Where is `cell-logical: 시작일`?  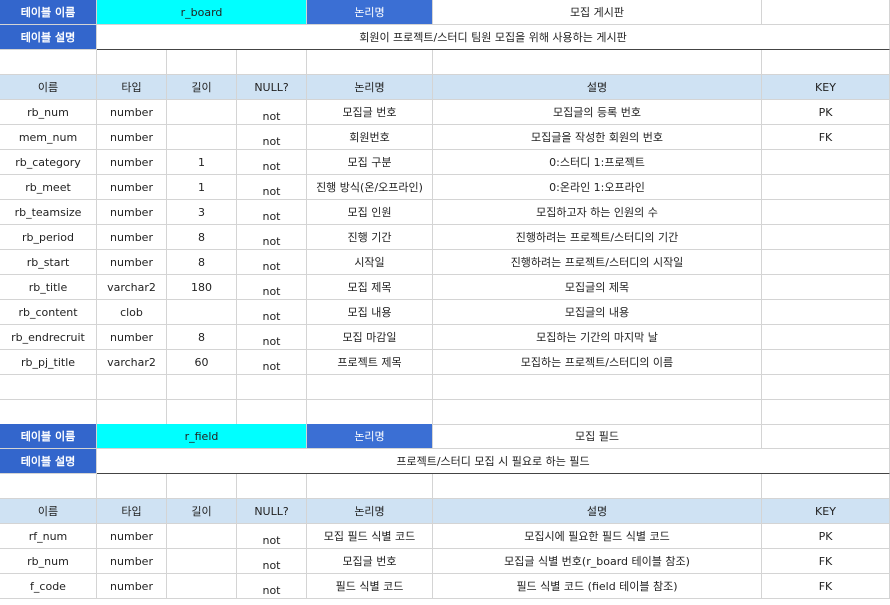 cell-logical: 시작일 is located at coordinates (370, 262).